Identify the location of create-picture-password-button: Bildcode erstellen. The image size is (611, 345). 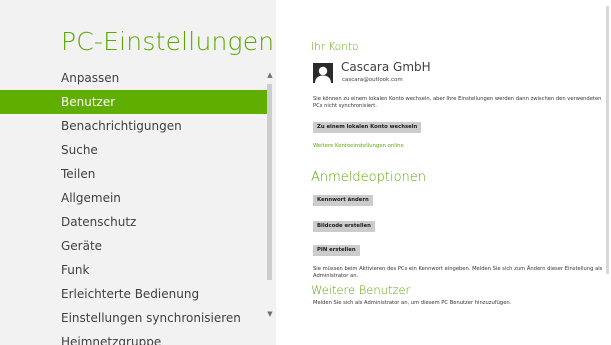
(344, 226).